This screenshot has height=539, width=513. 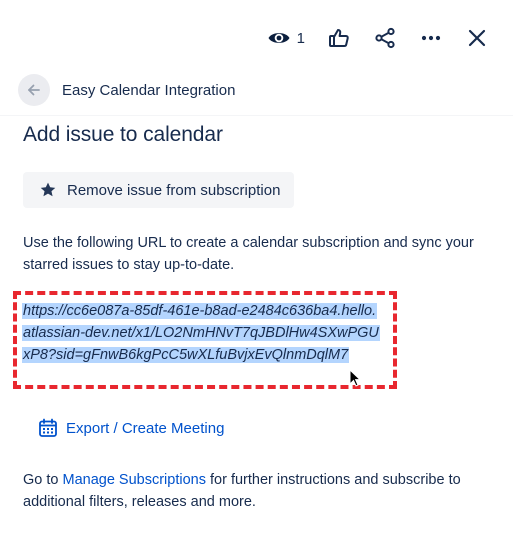 I want to click on remove-from-subscription-button: Remove issue from subscription, so click(x=159, y=190).